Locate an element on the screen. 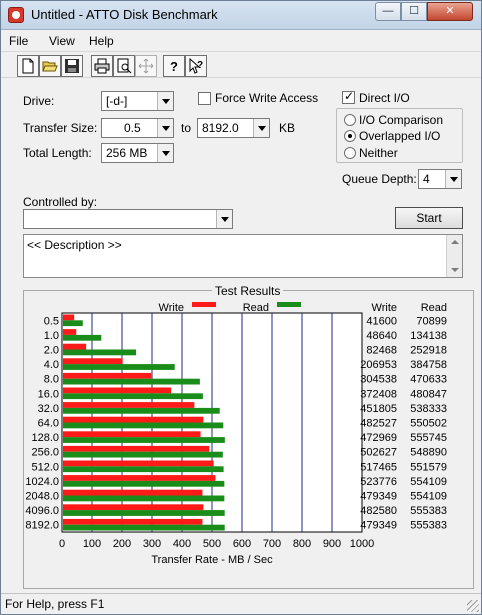 The height and width of the screenshot is (615, 482). queue-depth-select: 4 is located at coordinates (440, 179).